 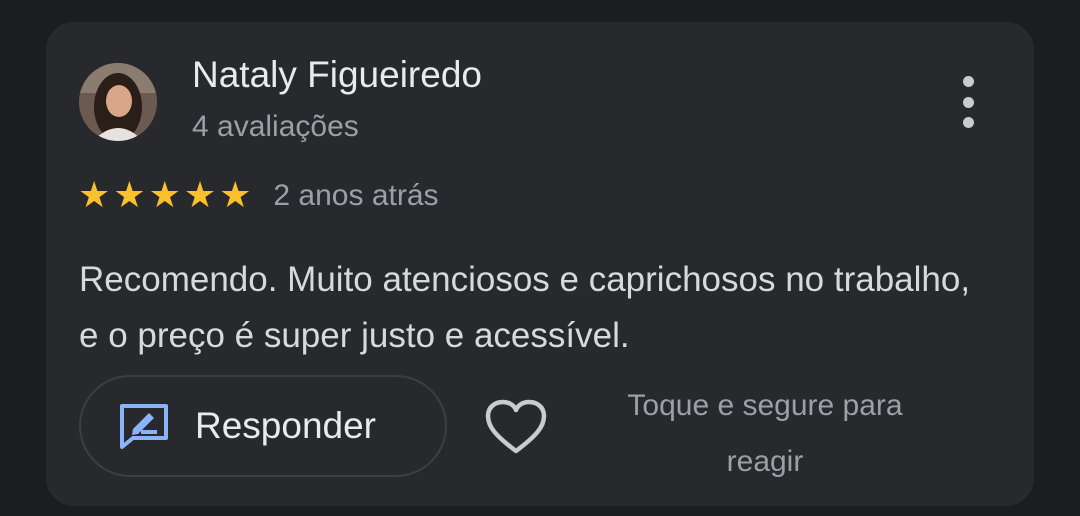 I want to click on reply-label: Responder, so click(x=286, y=425).